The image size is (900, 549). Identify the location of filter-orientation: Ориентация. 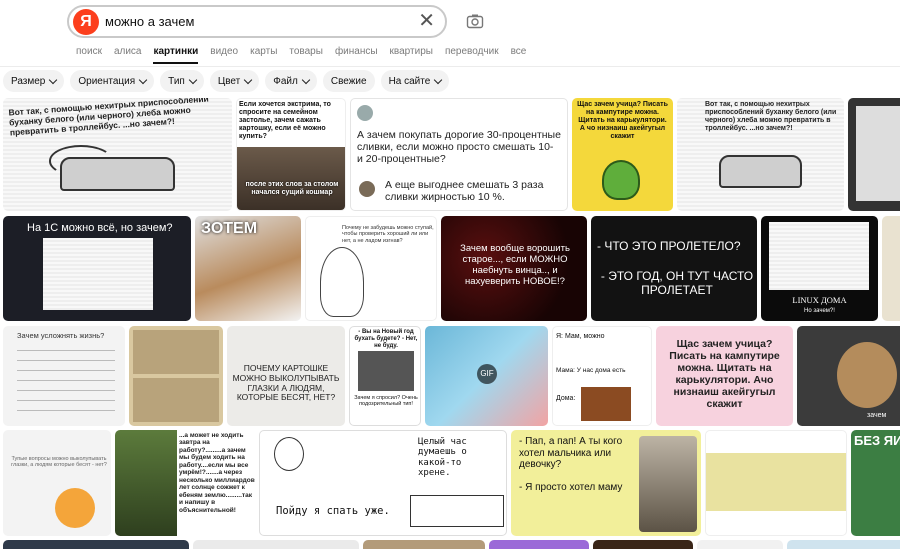
(112, 81).